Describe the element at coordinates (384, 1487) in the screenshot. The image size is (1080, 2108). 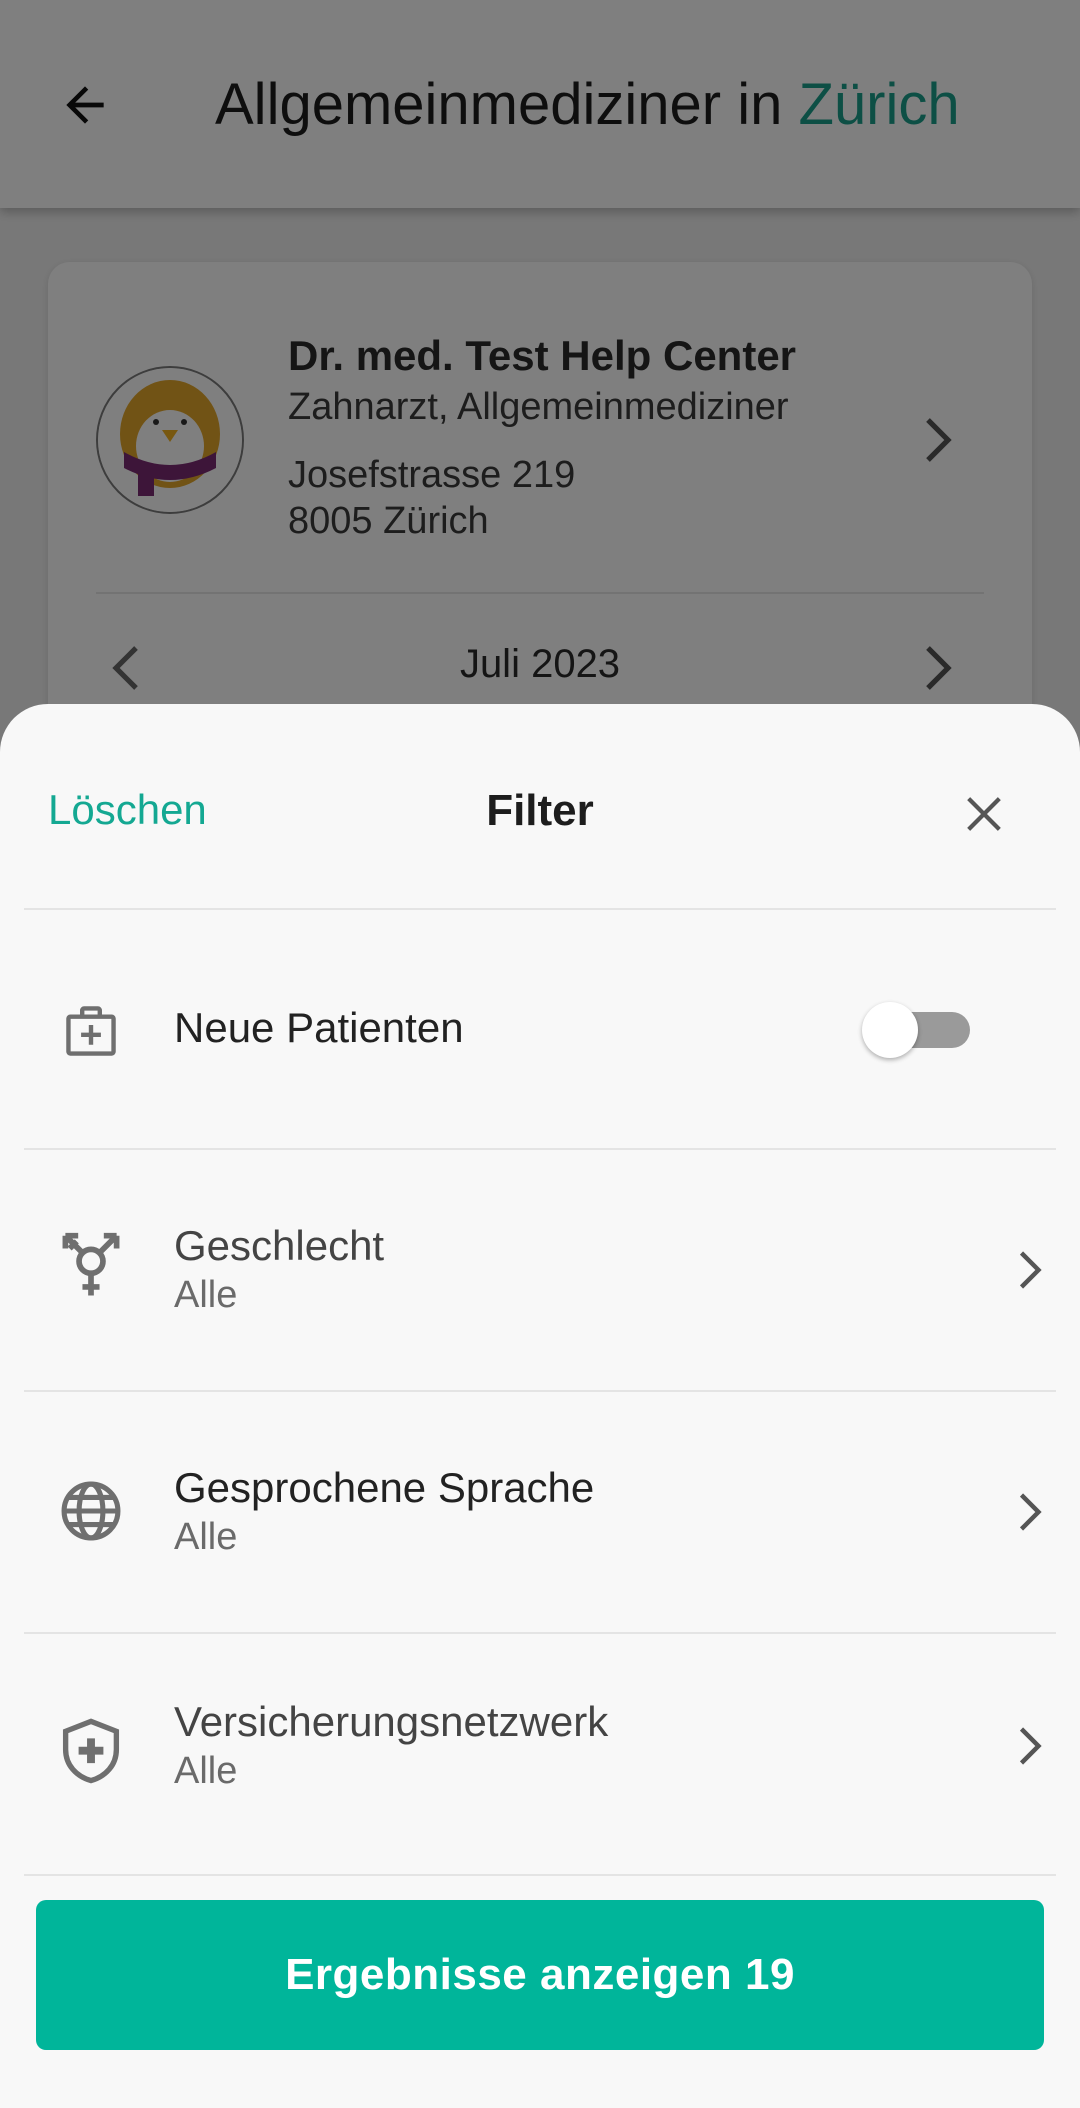
I see `filter-row-label: Gesprochene Sprache` at that location.